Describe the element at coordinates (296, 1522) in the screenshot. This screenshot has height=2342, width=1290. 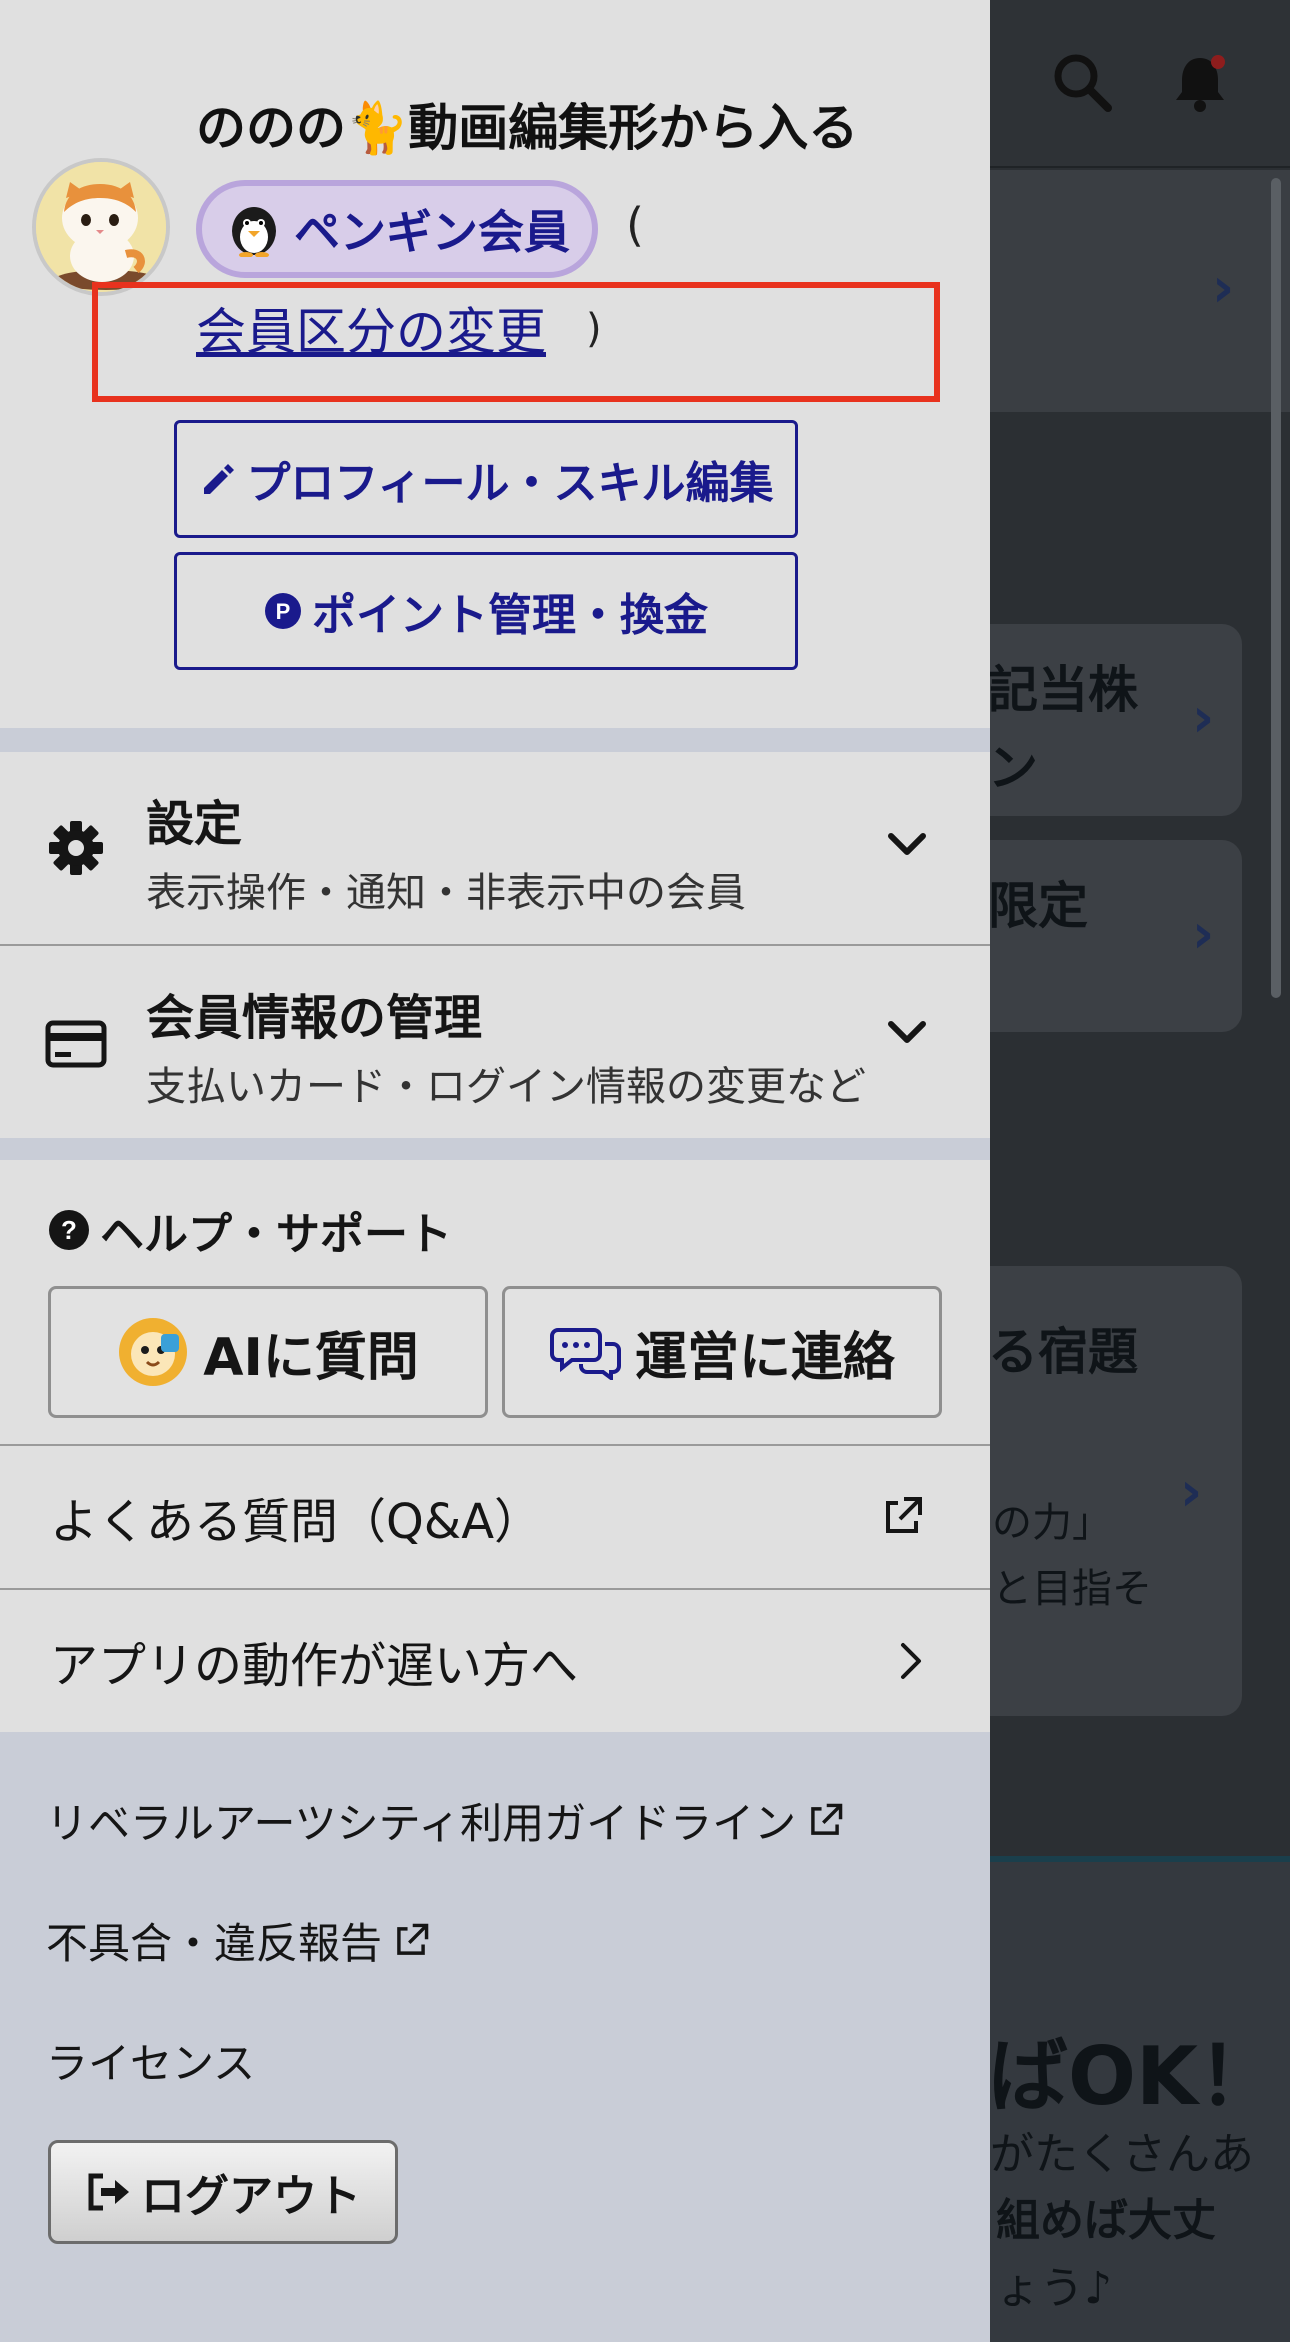
I see `faq-link-label: よくある質問（Q&A）` at that location.